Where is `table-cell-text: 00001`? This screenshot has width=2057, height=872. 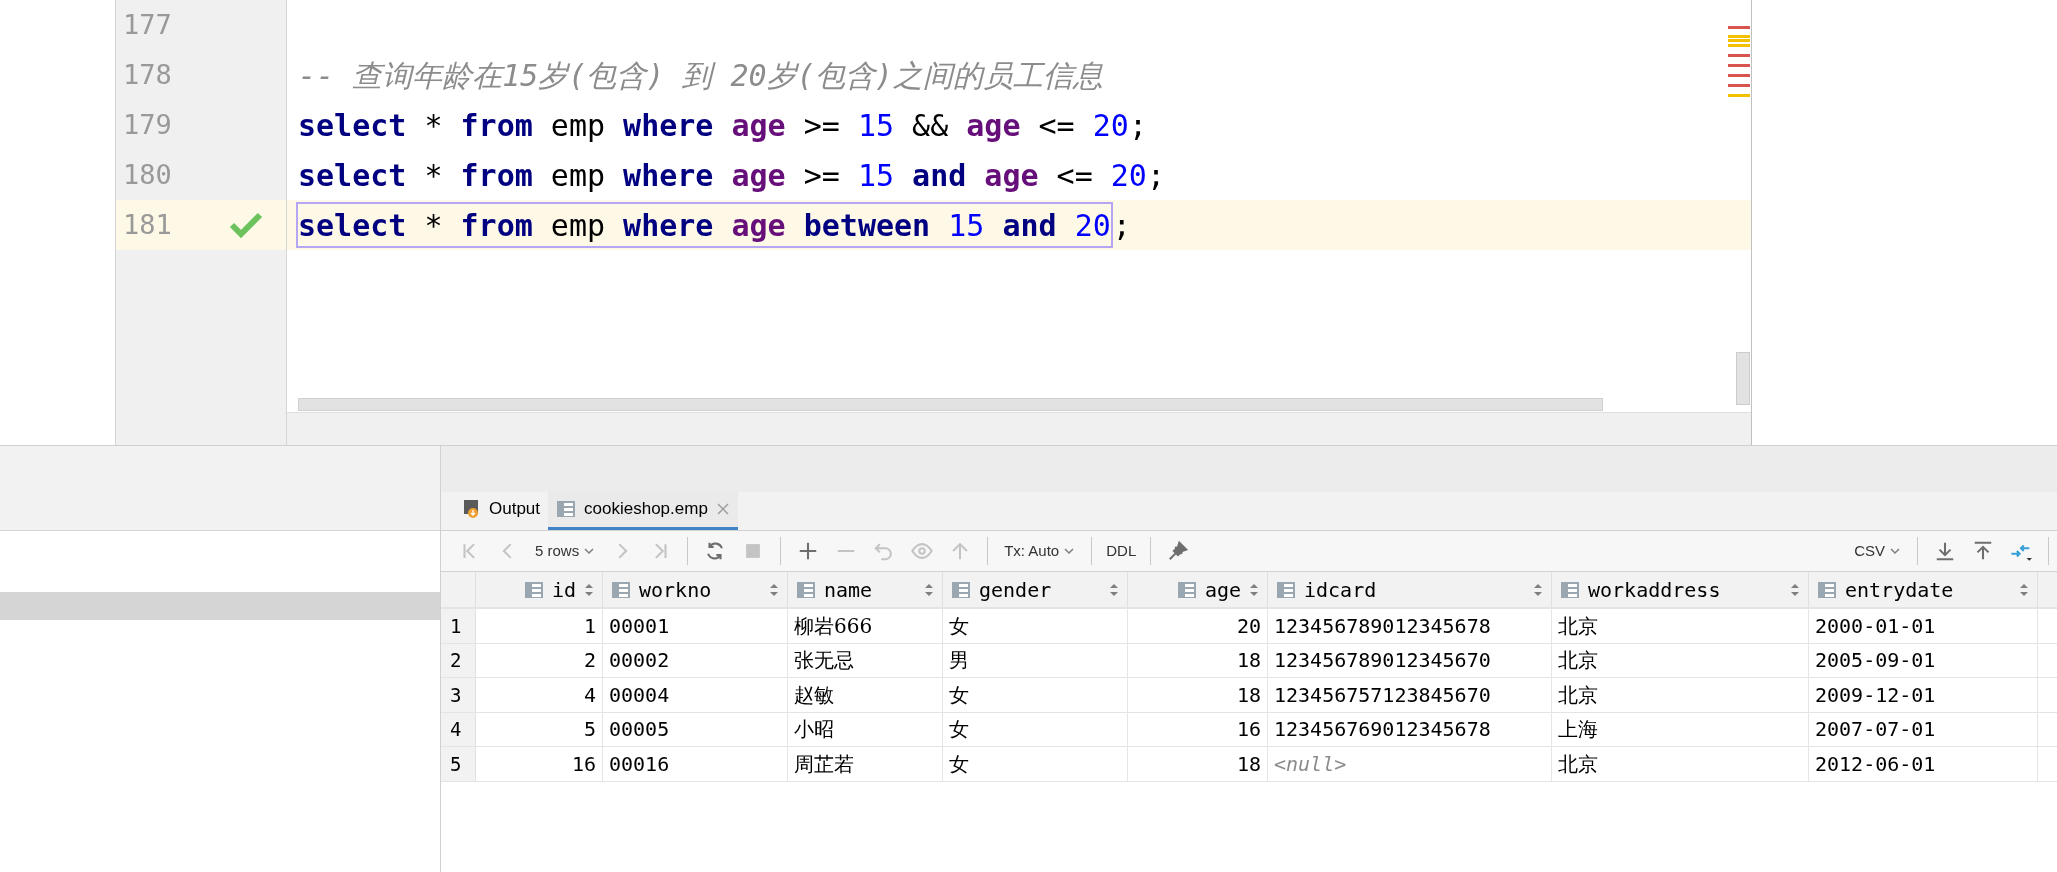
table-cell-text: 00001 is located at coordinates (639, 626).